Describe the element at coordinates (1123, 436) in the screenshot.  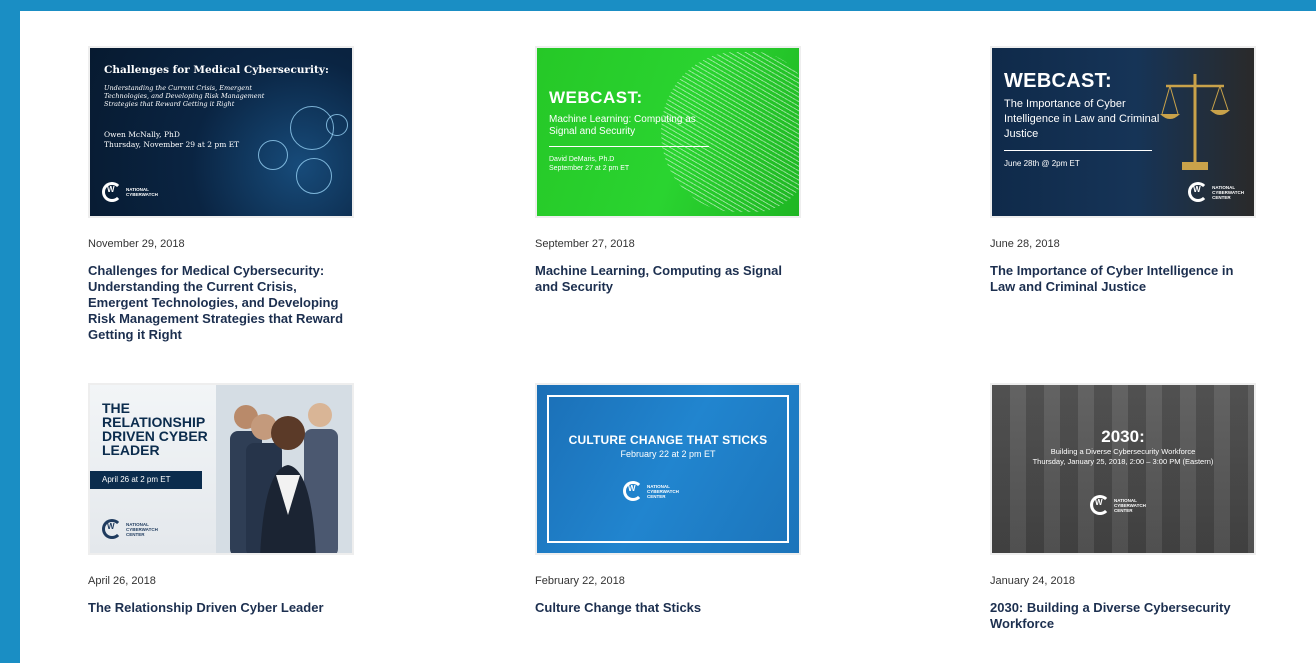
I see `thumbnail-heading: 2030:` at that location.